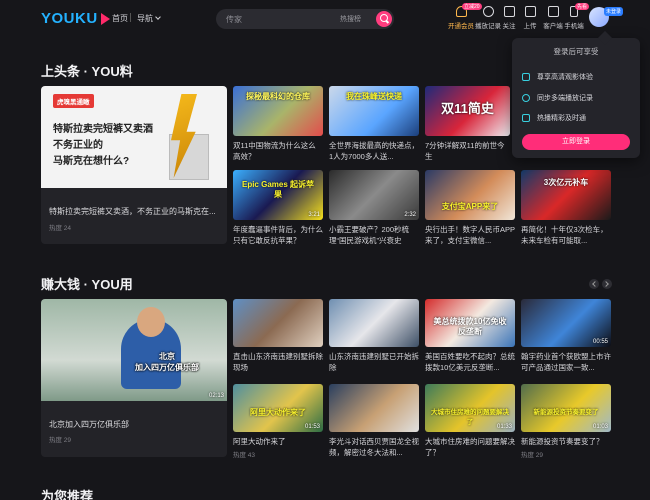  I want to click on video-title: 山东济南违建别墅已开始拆除, so click(374, 362).